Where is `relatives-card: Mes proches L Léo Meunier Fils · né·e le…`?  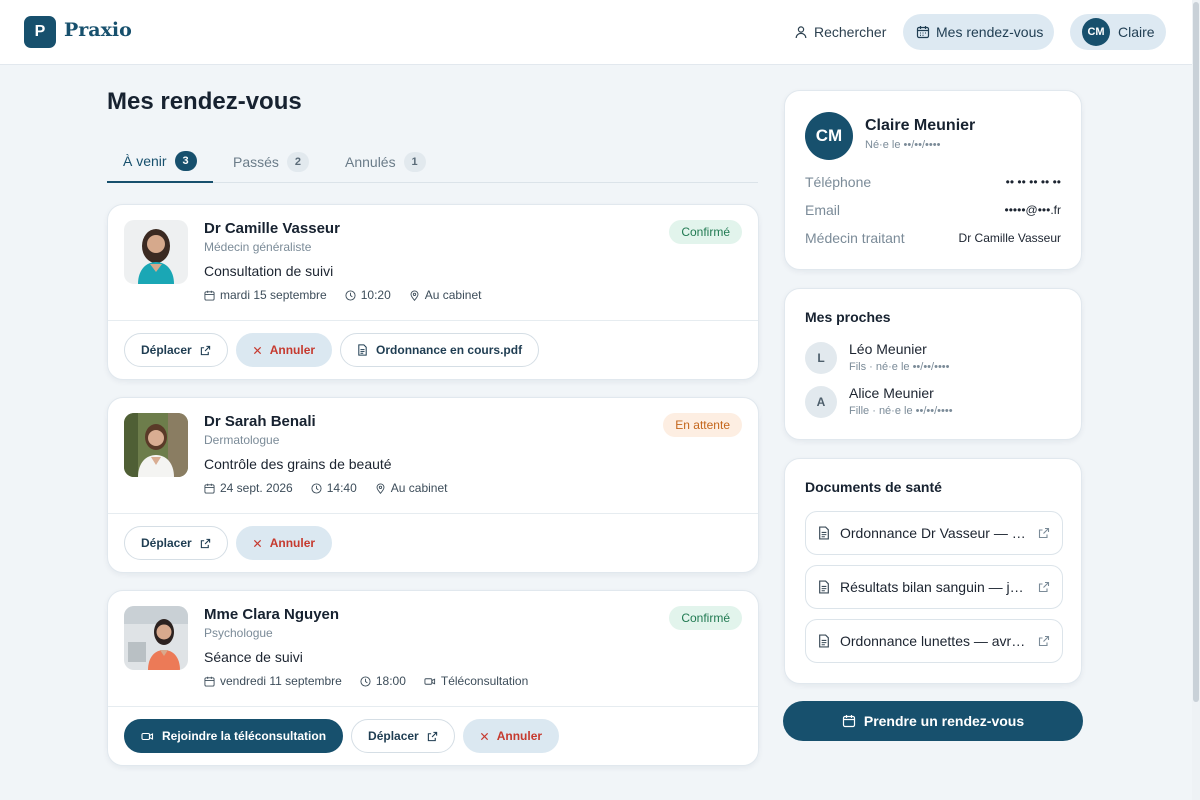
relatives-card: Mes proches L Léo Meunier Fils · né·e le… is located at coordinates (933, 364).